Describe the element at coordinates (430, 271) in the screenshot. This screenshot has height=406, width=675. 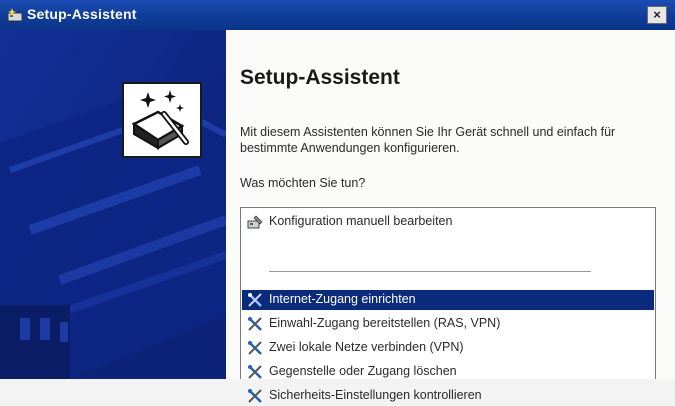
I see `list-separator` at that location.